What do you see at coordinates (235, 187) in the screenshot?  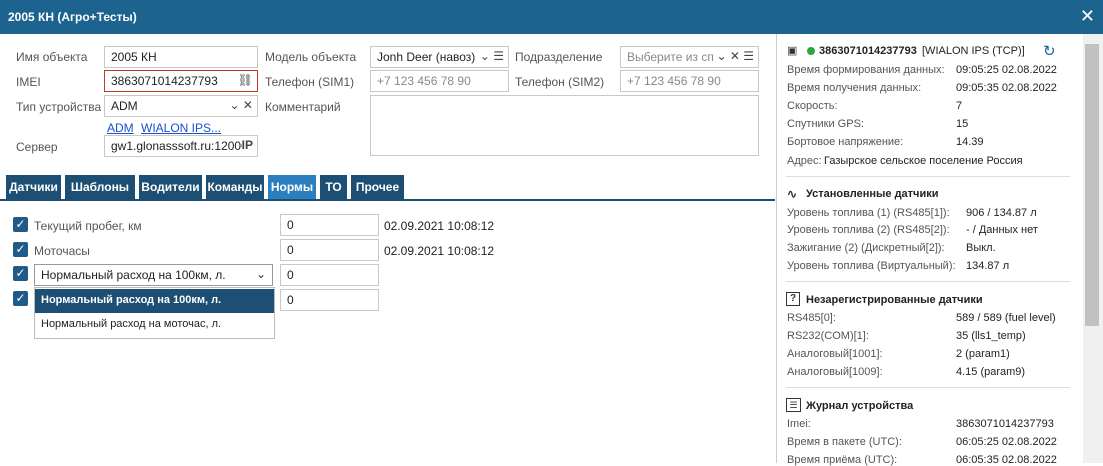 I see `tab-commands: Команды` at bounding box center [235, 187].